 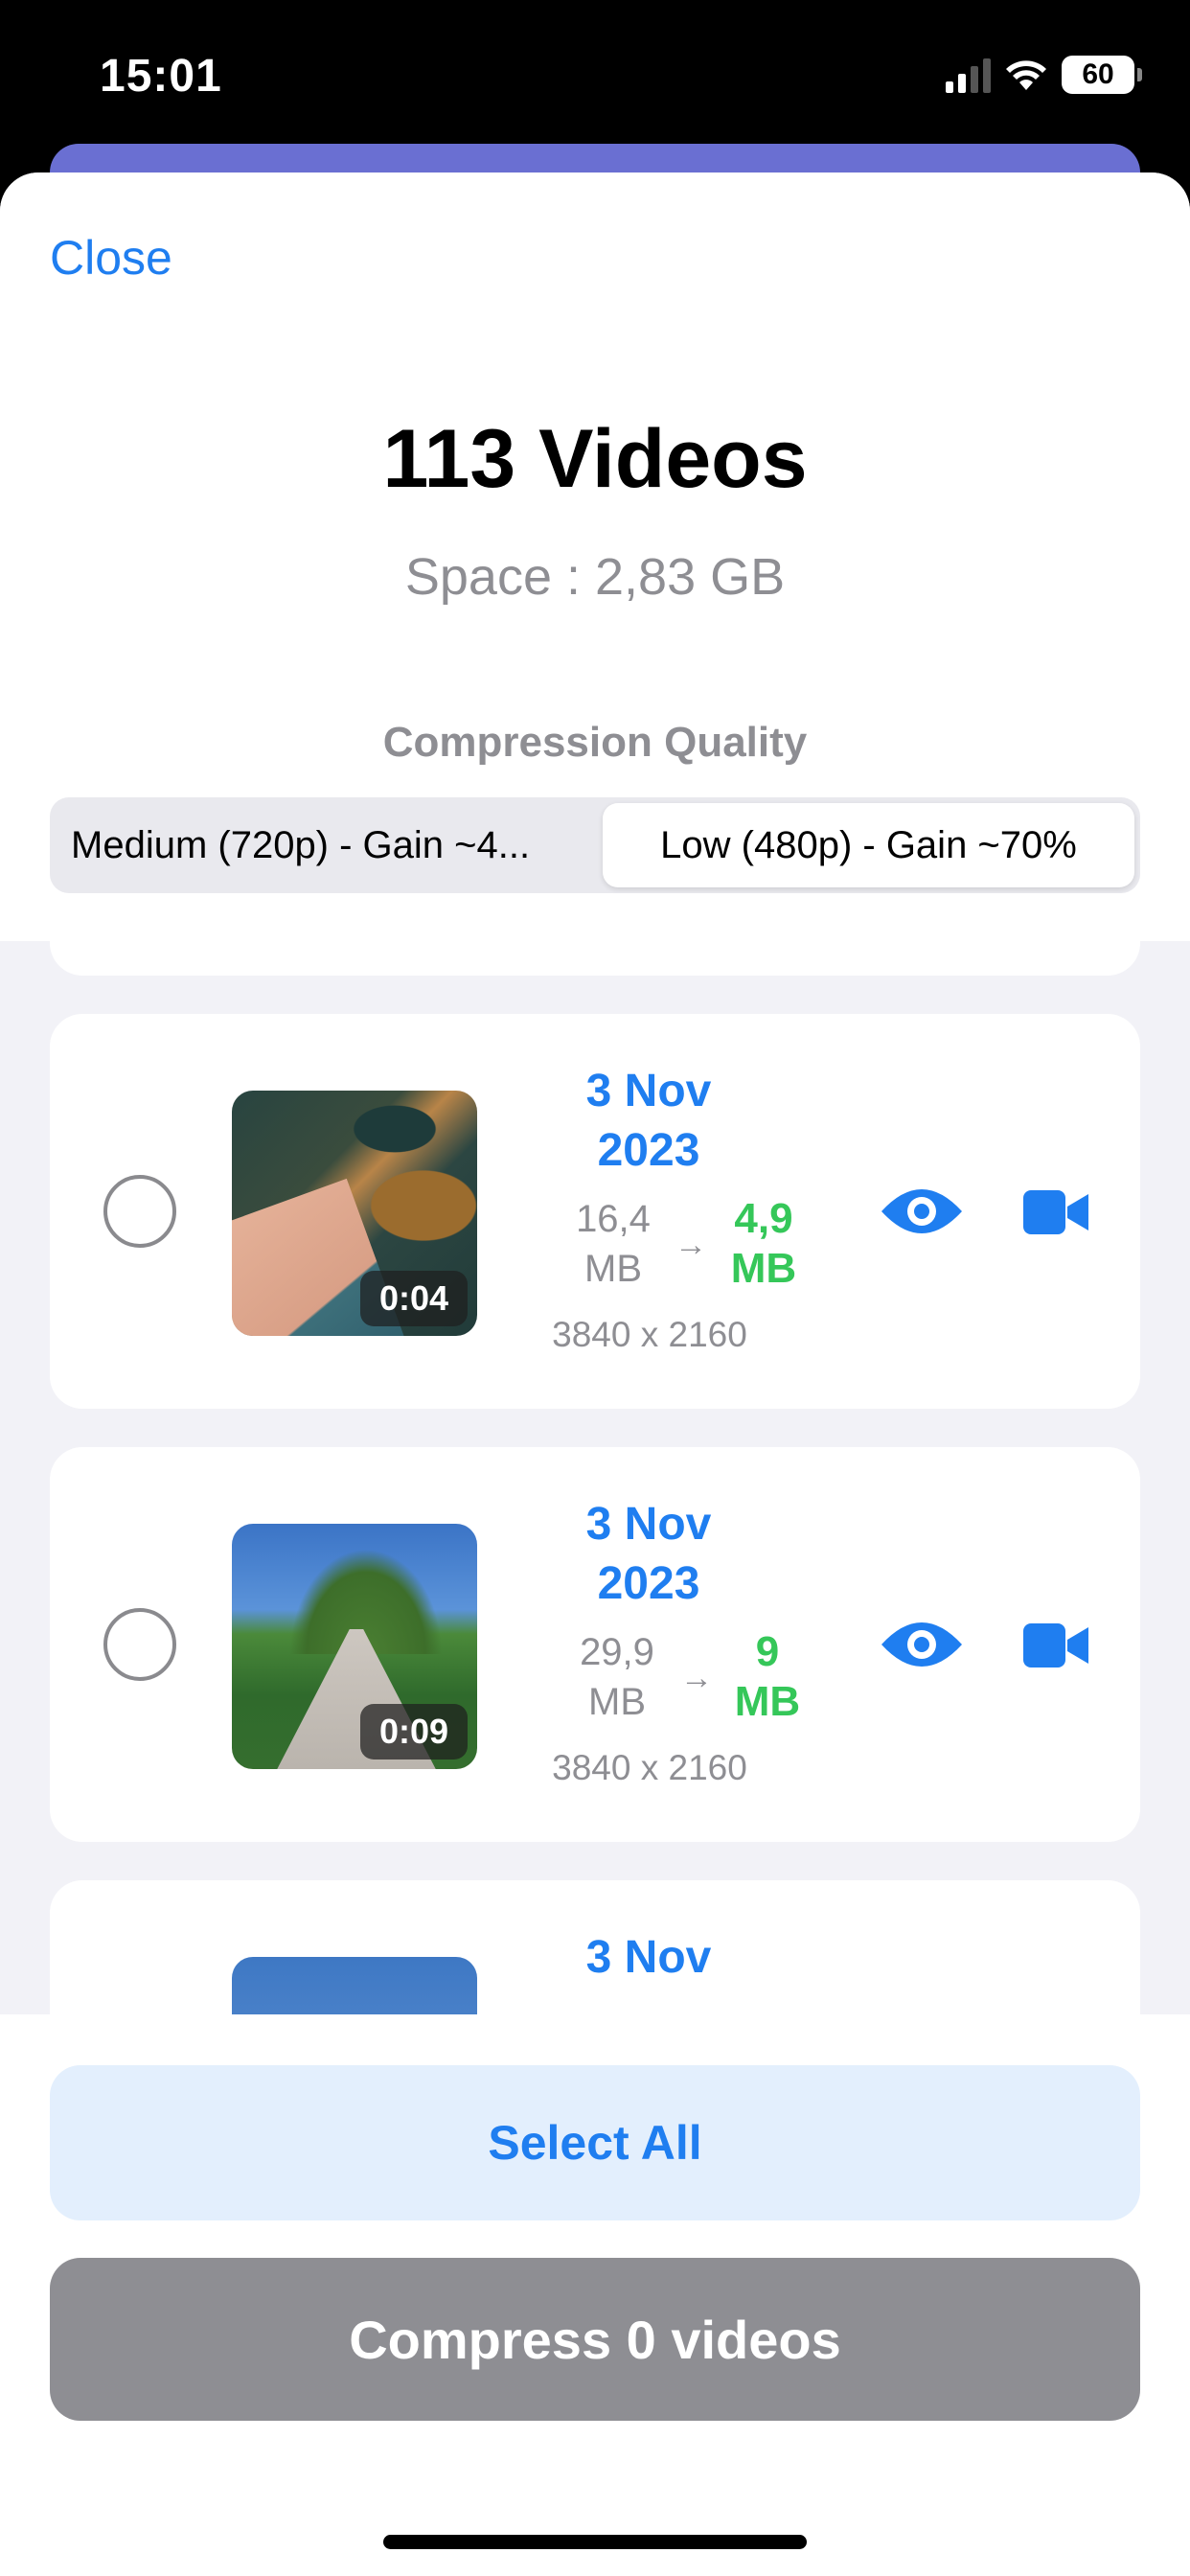 I want to click on duration-badge: 0:04, so click(x=413, y=1298).